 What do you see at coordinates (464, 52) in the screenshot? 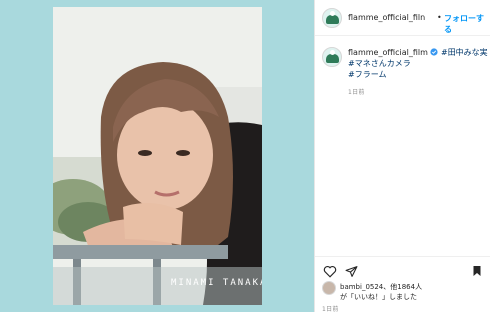
I see `hashtag-1: #田中みな実` at bounding box center [464, 52].